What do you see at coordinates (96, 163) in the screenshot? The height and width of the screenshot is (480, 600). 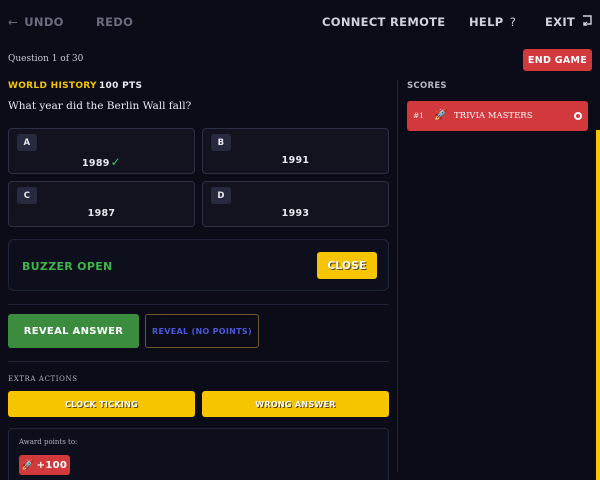 I see `answer-value-text: 1989` at bounding box center [96, 163].